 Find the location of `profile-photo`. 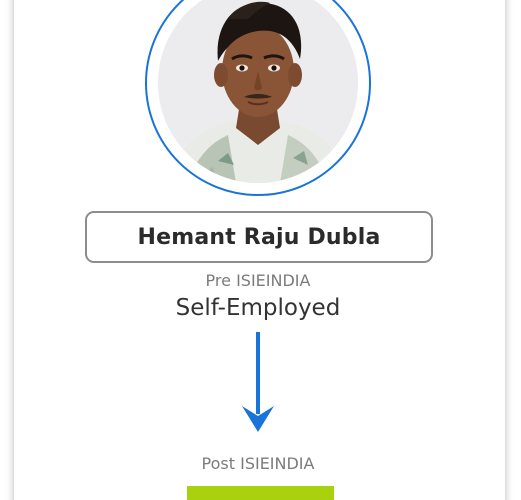

profile-photo is located at coordinates (258, 91).